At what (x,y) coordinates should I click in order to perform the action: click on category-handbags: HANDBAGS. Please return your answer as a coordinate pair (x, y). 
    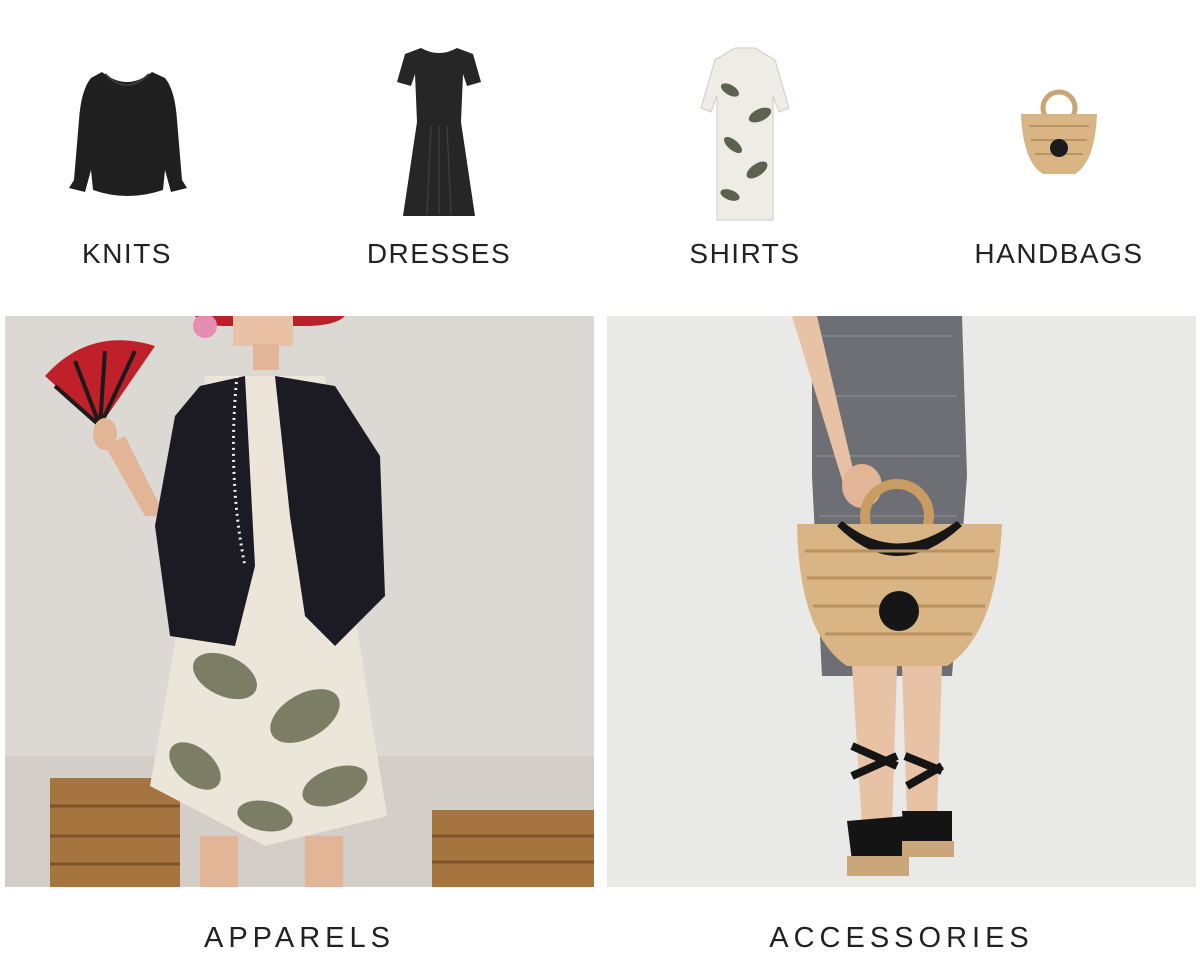
    Looking at the image, I should click on (1059, 160).